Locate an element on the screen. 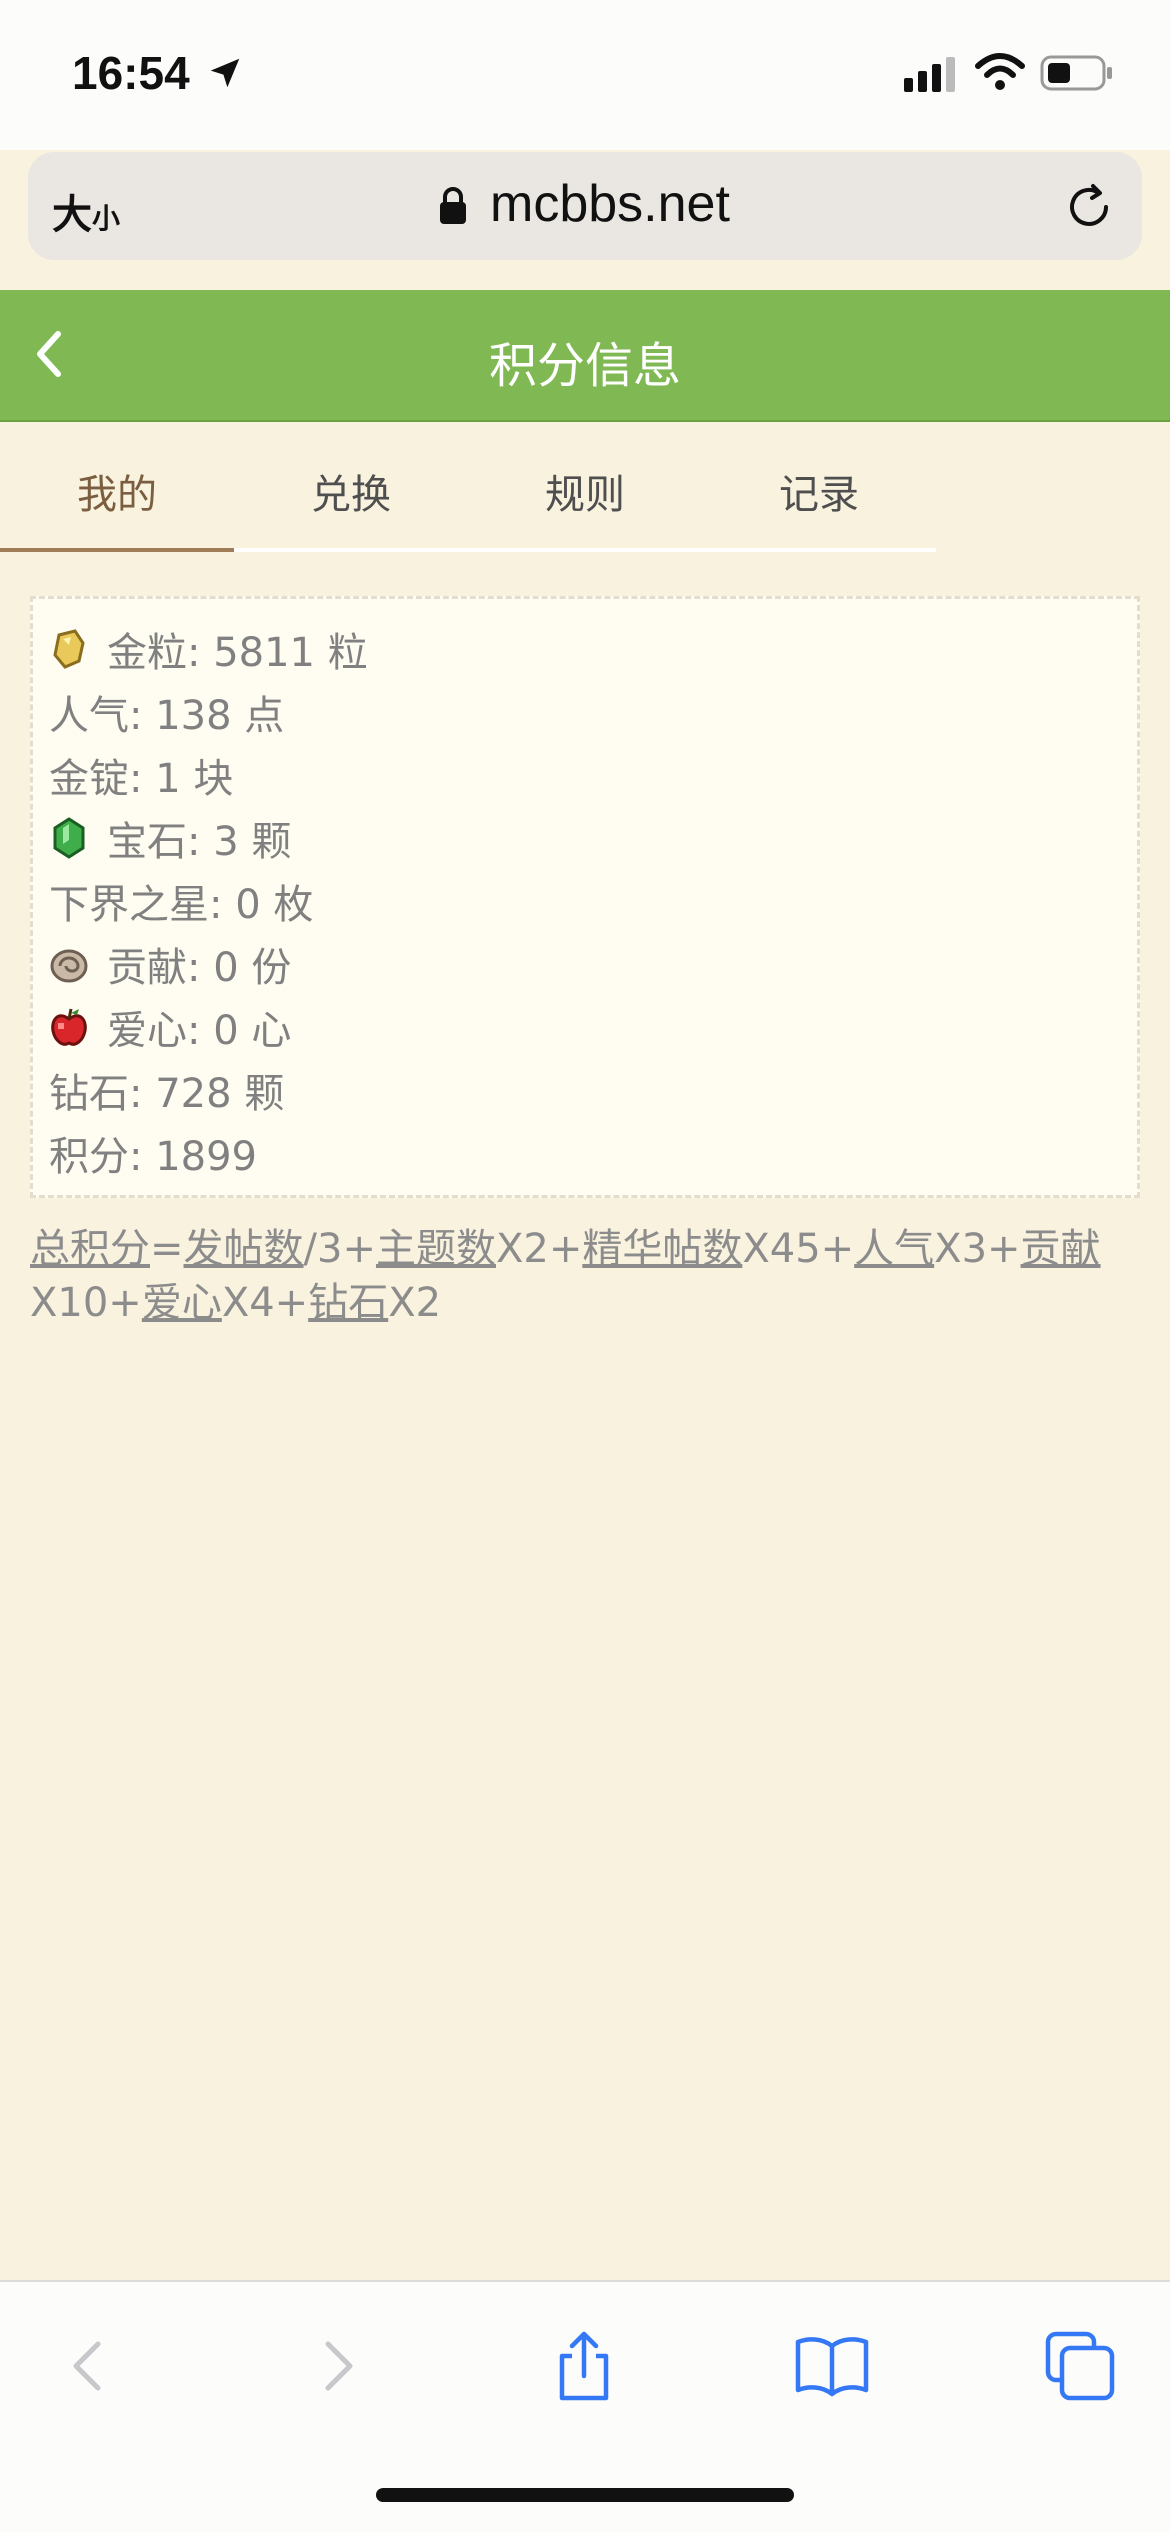 The image size is (1170, 2532). stat-label: 积分: 1899 is located at coordinates (153, 1157).